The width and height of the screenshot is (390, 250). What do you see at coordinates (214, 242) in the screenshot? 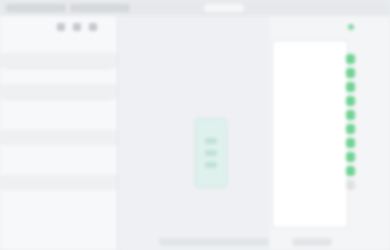
I see `canvas-footer-bar` at bounding box center [214, 242].